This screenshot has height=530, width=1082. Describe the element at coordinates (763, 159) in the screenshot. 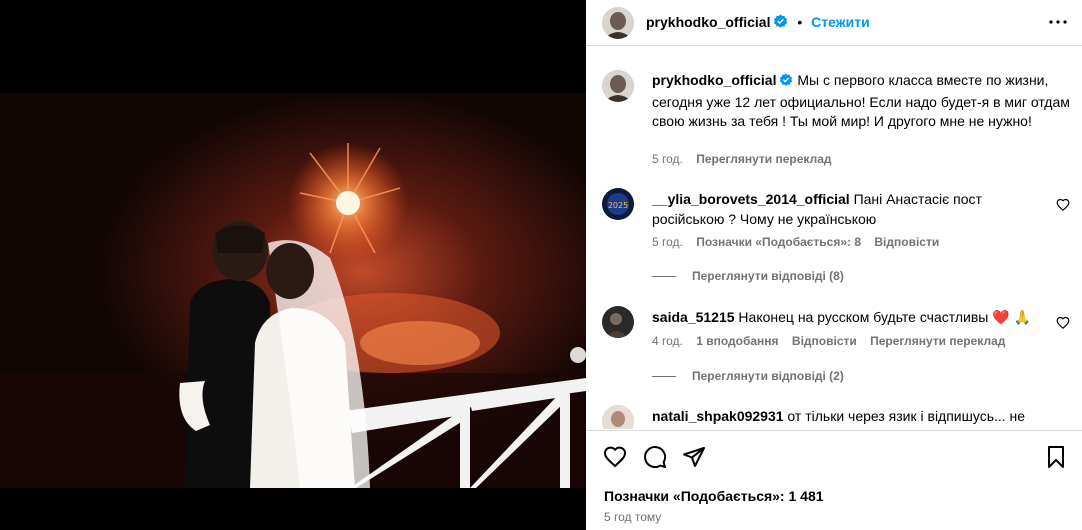

I see `caption-translate-link: Переглянути переклад` at that location.